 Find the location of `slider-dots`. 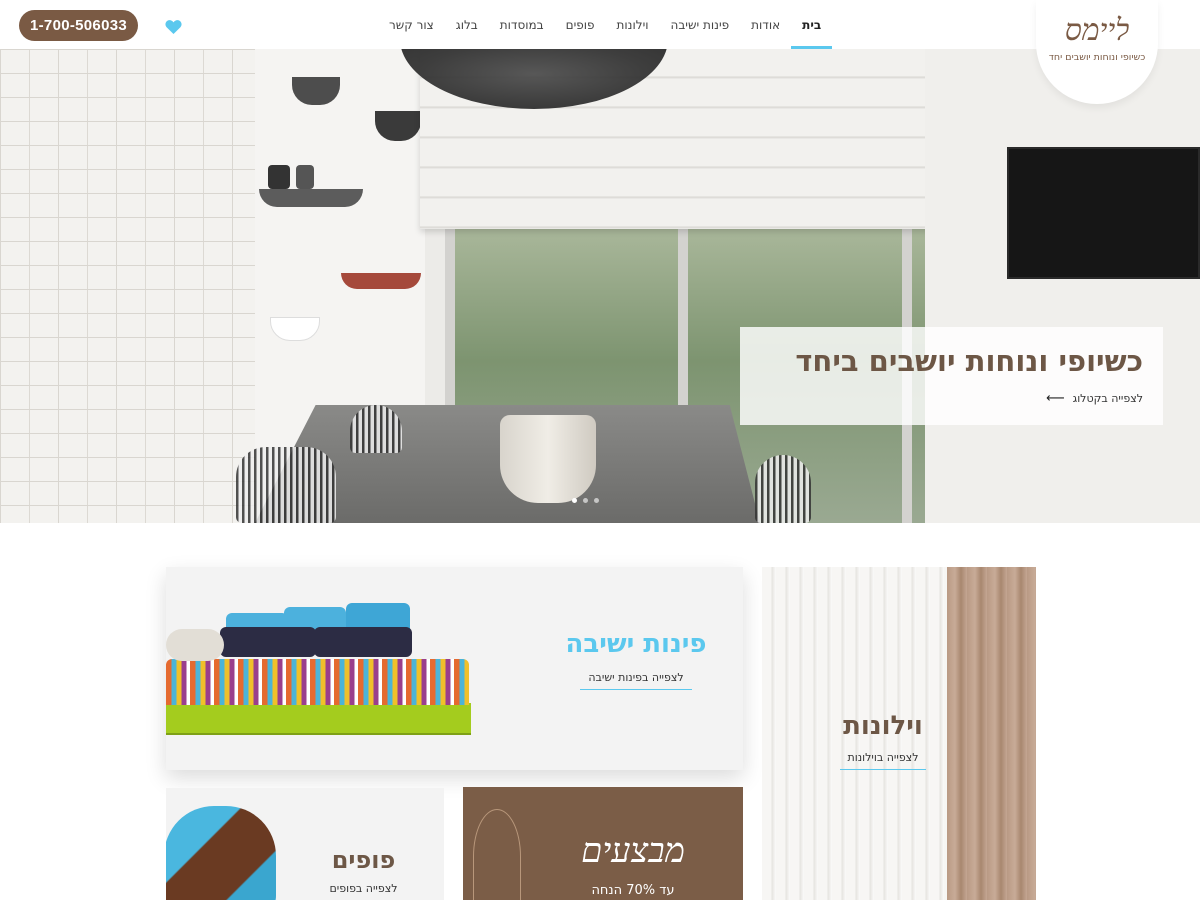

slider-dots is located at coordinates (585, 500).